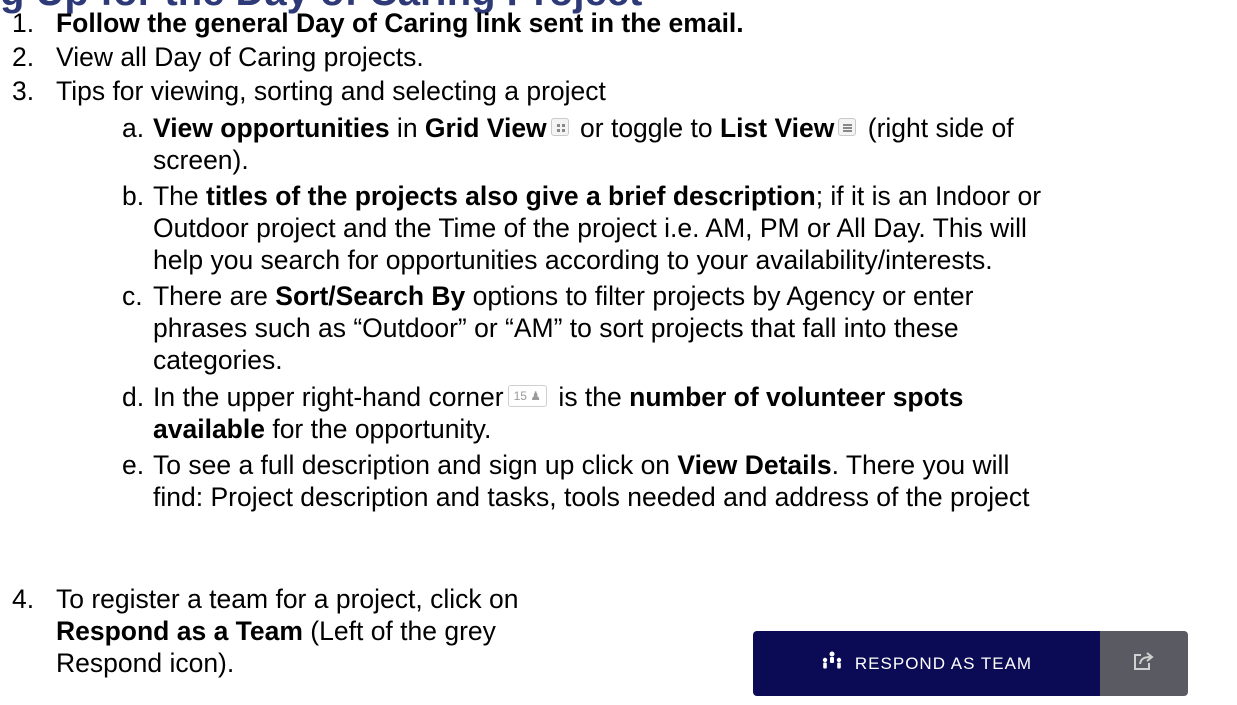 The height and width of the screenshot is (705, 1237). Describe the element at coordinates (943, 663) in the screenshot. I see `respond-button-label: RESPOND AS TEAM` at that location.